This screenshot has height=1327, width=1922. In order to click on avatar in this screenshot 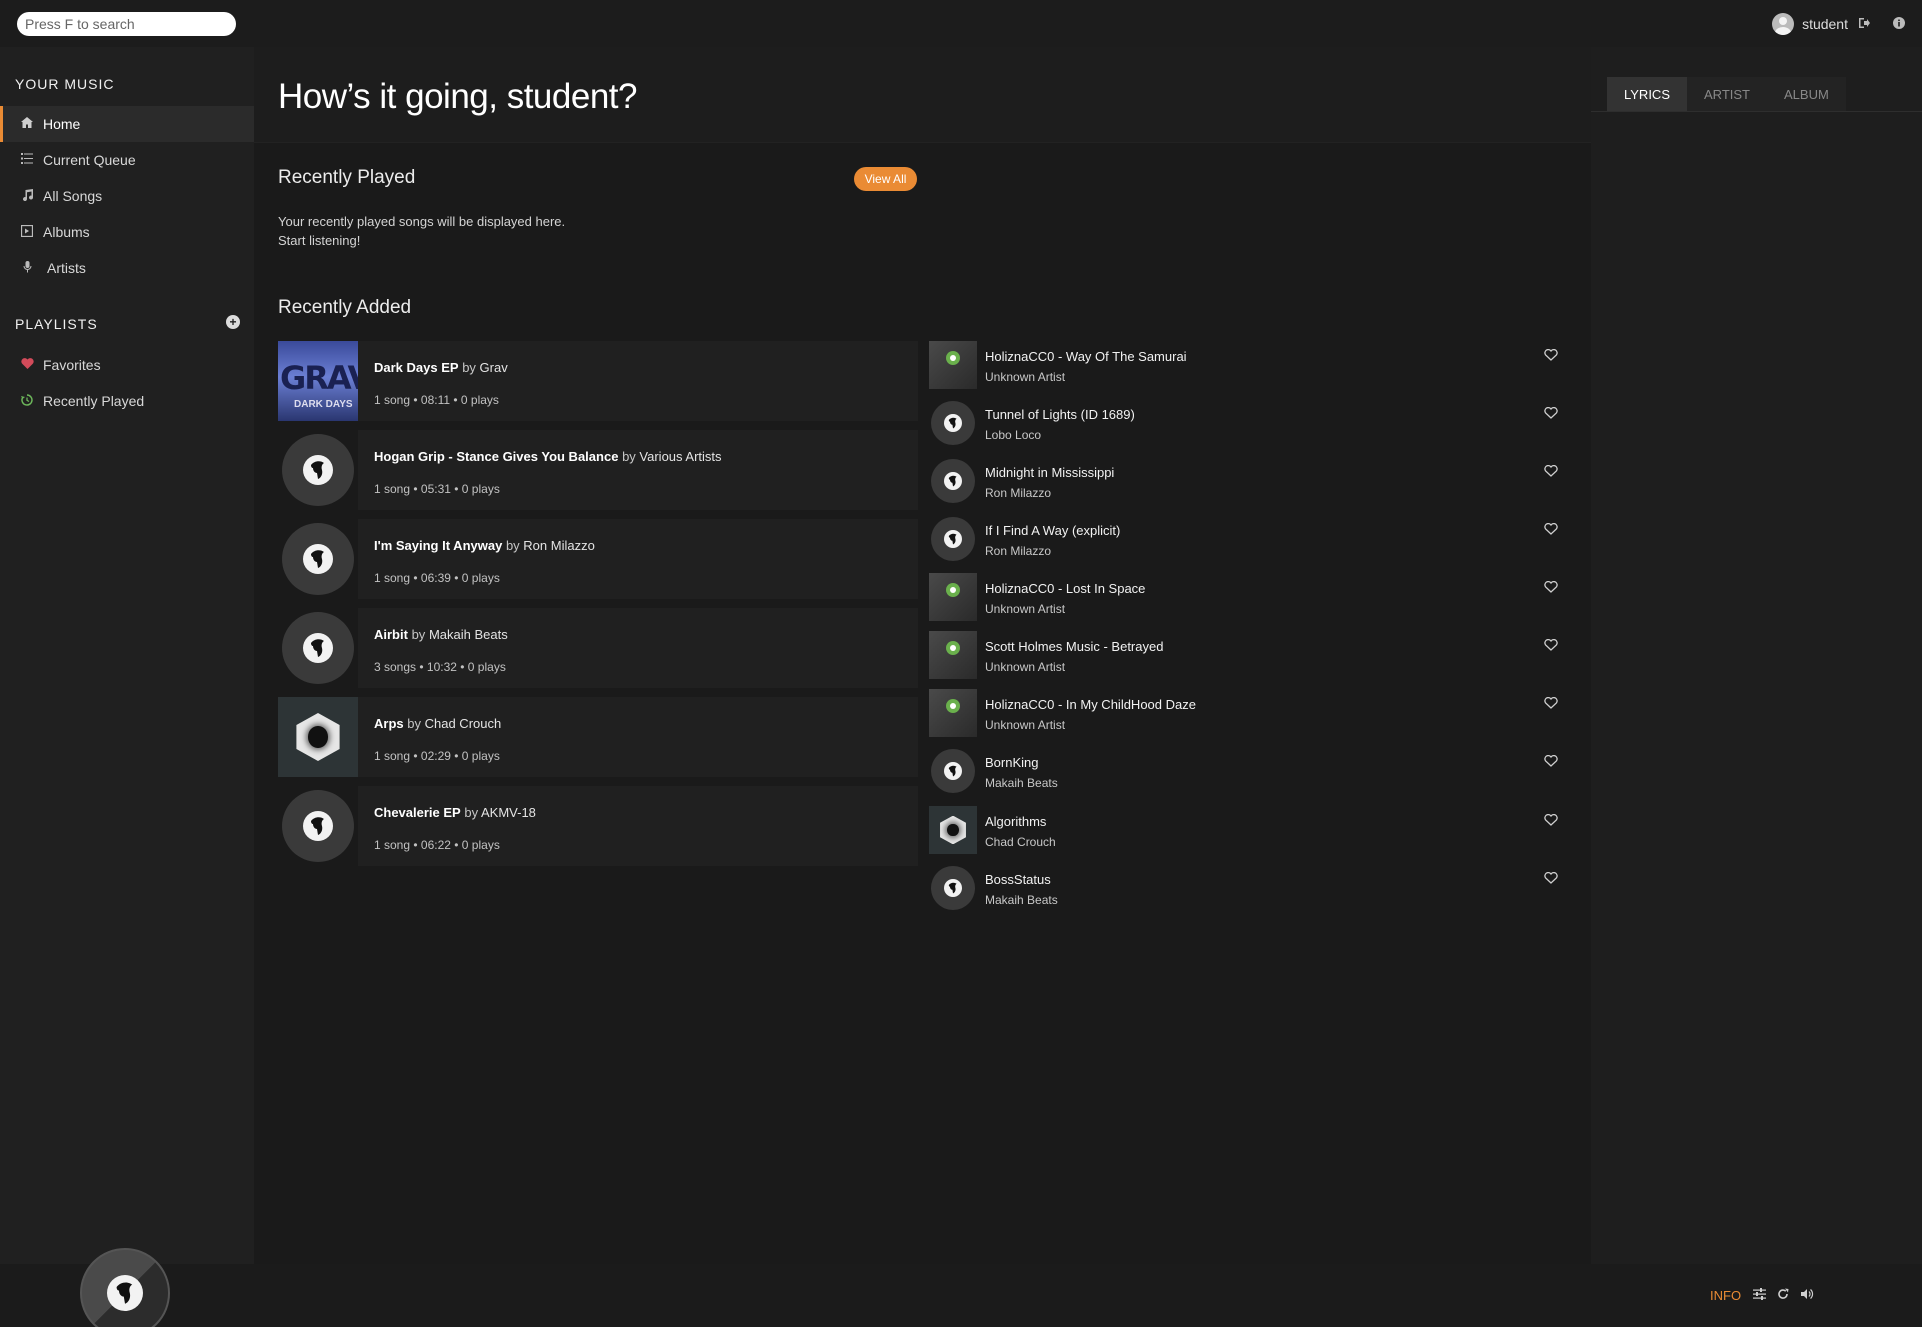, I will do `click(1783, 24)`.